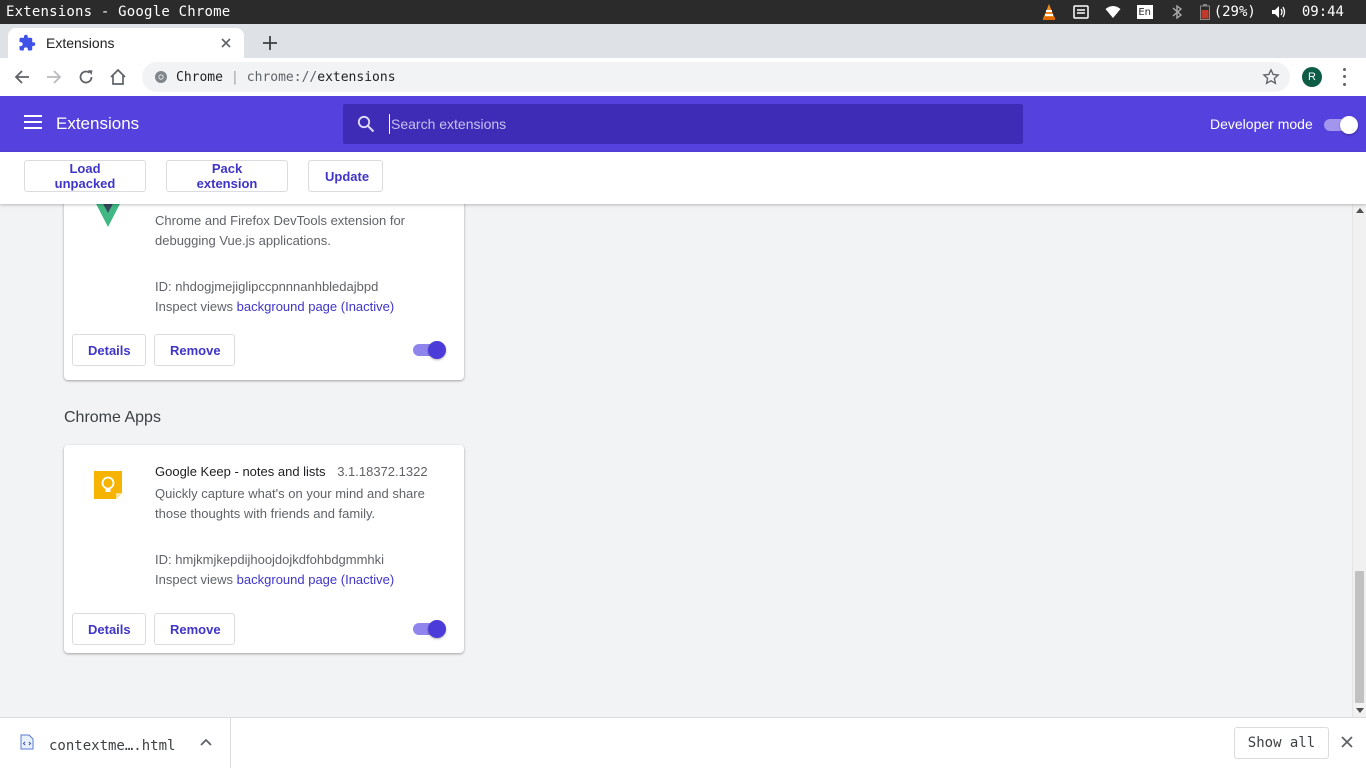 The height and width of the screenshot is (768, 1366). I want to click on omnibox-site-label: Chrome, so click(199, 77).